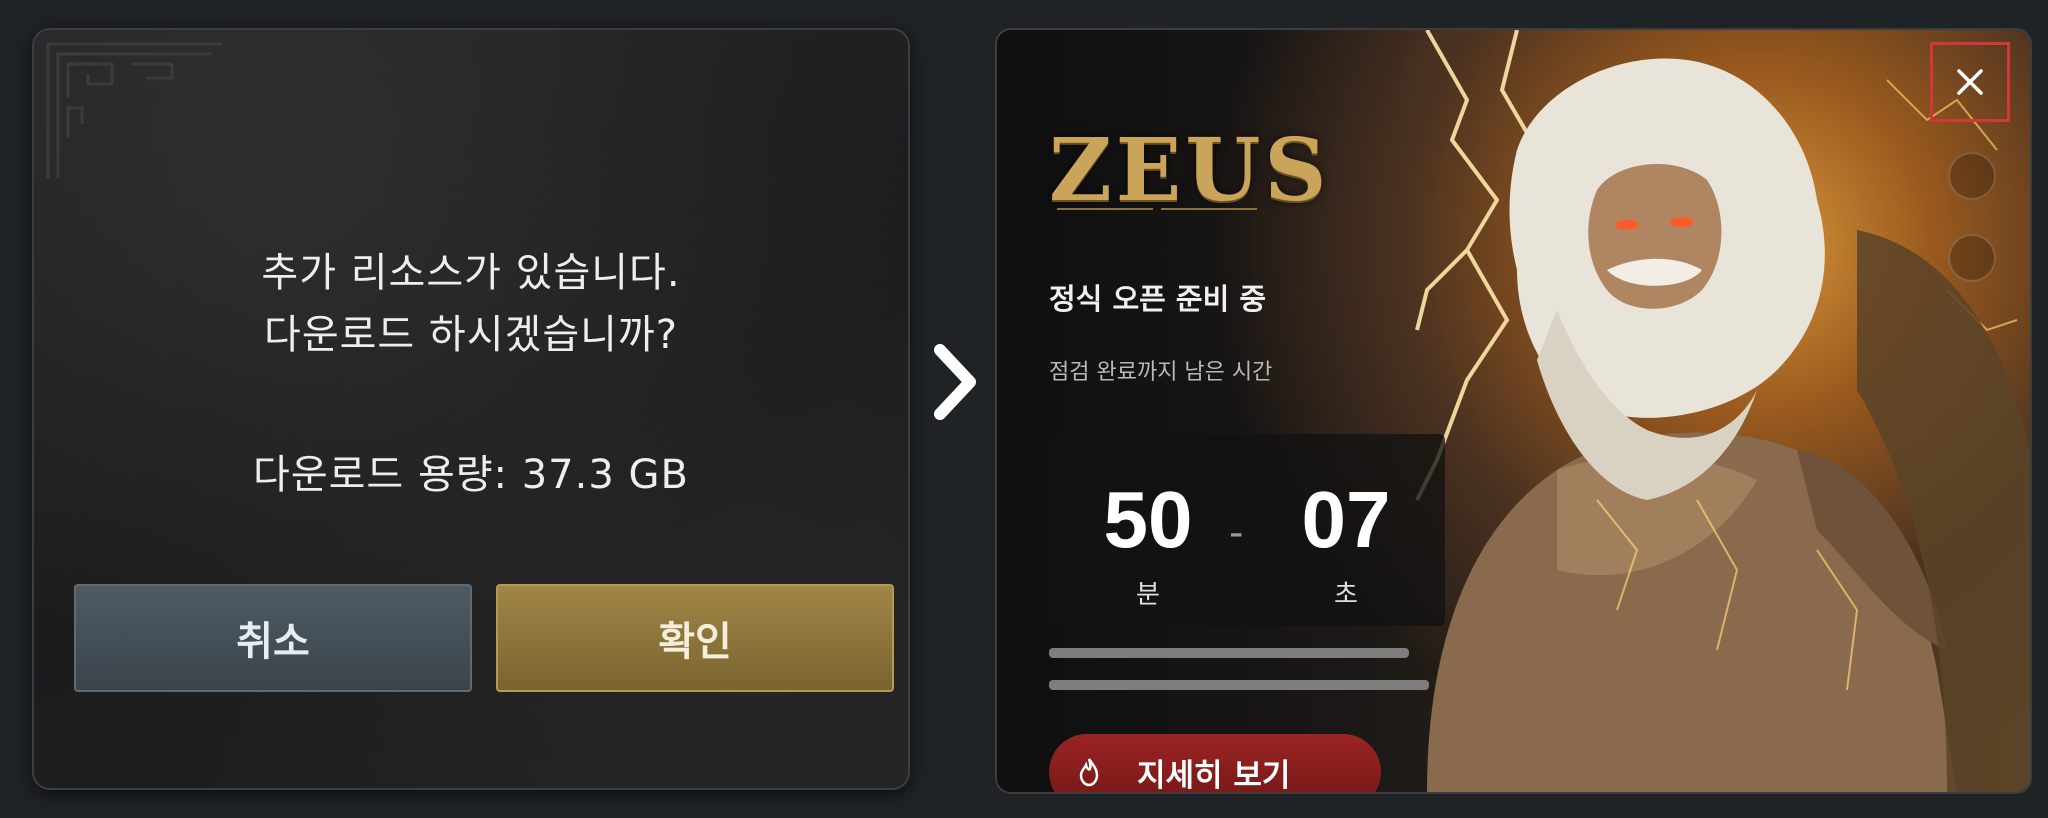 The height and width of the screenshot is (818, 2048). What do you see at coordinates (1089, 772) in the screenshot?
I see `flame-icon` at bounding box center [1089, 772].